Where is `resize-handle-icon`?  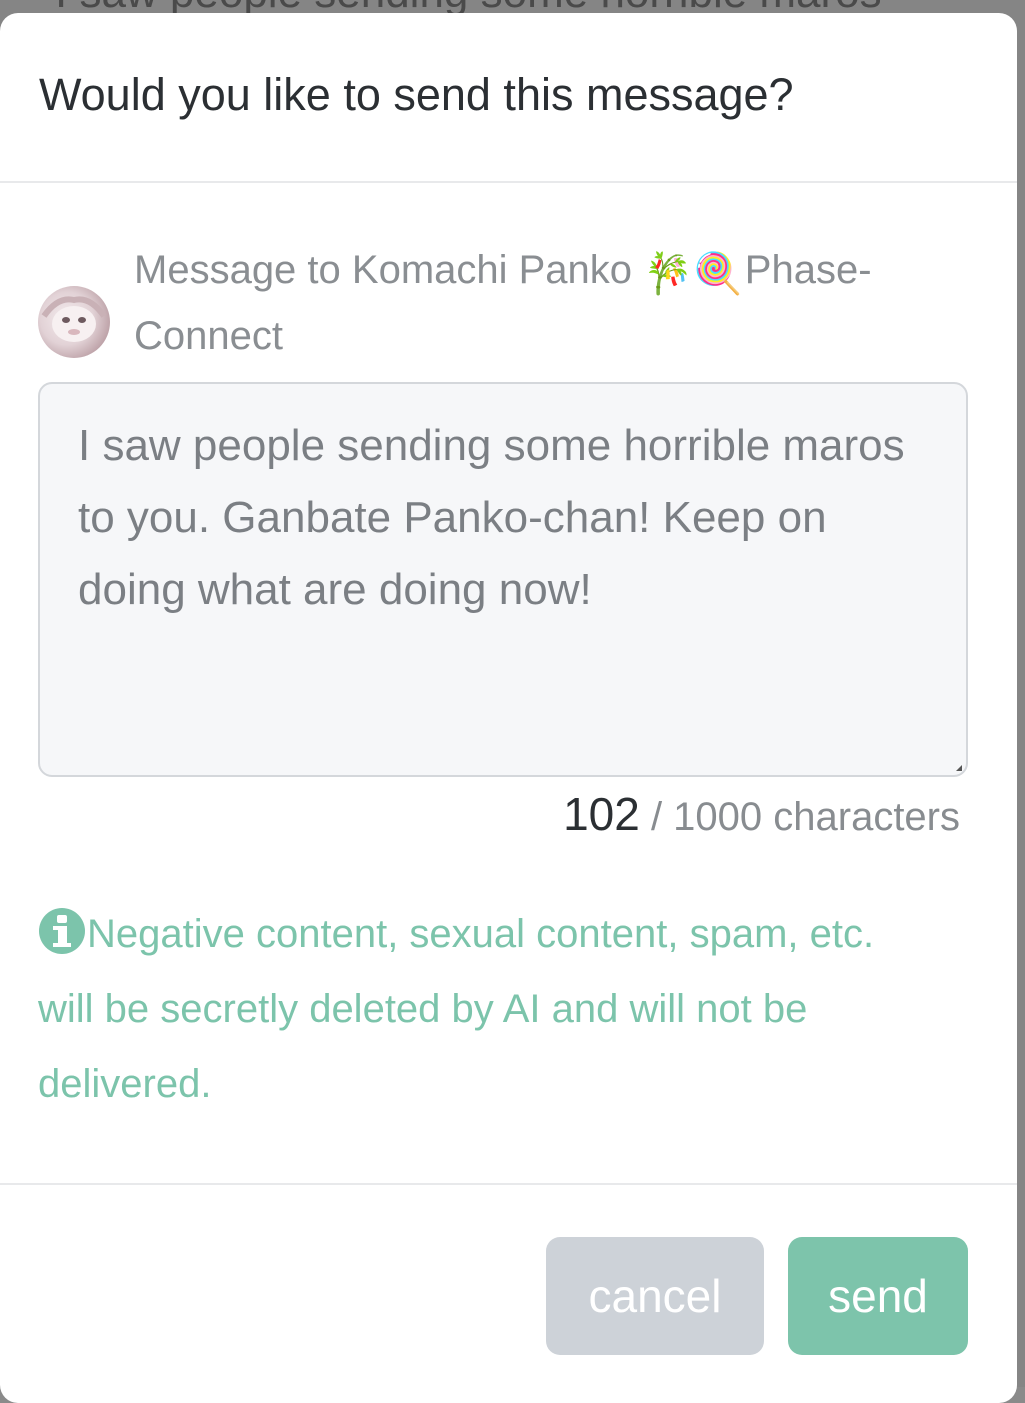
resize-handle-icon is located at coordinates (959, 768).